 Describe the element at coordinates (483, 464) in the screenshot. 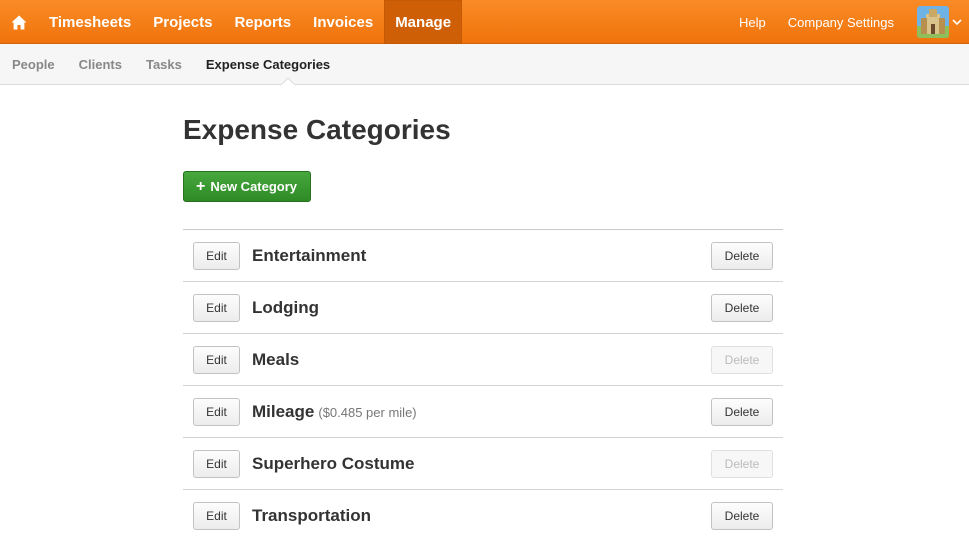

I see `table-row: Edit Superhero Costume Delete` at that location.